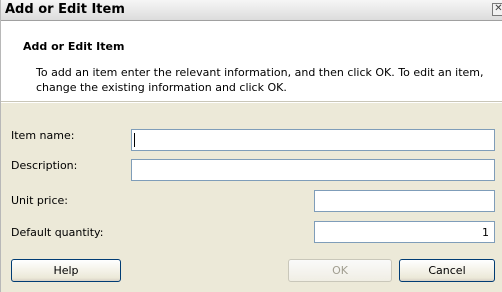 Image resolution: width=502 pixels, height=292 pixels. Describe the element at coordinates (251, 10) in the screenshot. I see `title-bar: Add or Edit Item ✕` at that location.